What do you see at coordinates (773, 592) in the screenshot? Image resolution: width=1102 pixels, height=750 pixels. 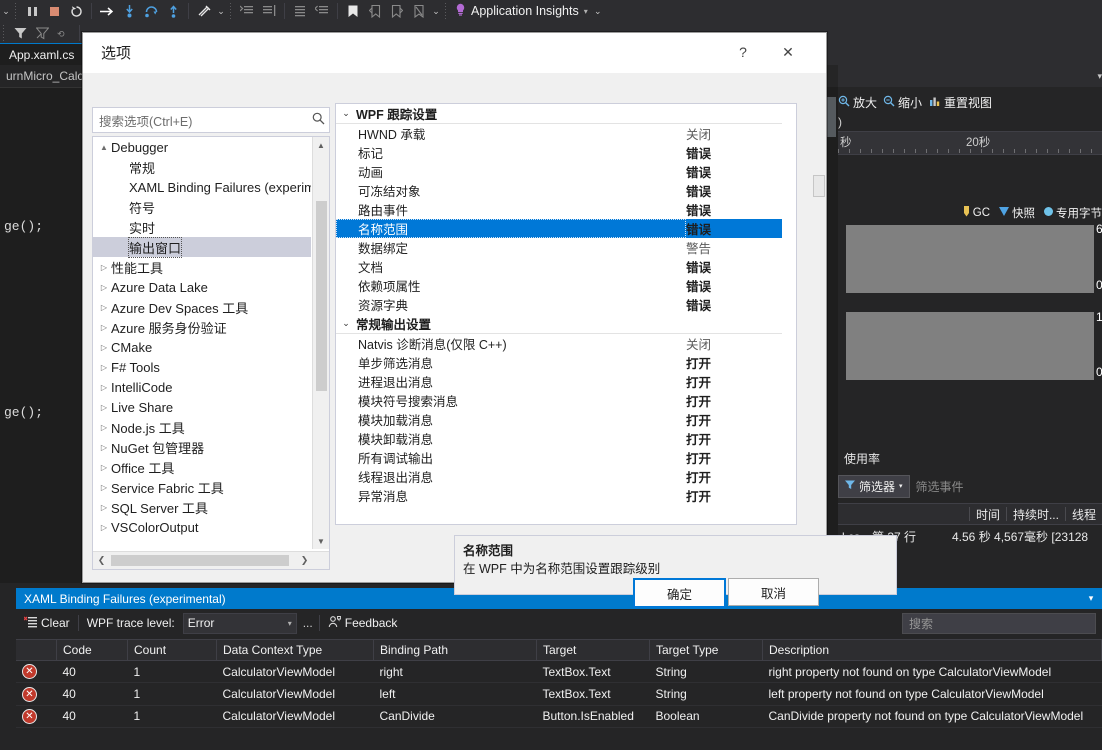 I see `cancel-button: 取消` at bounding box center [773, 592].